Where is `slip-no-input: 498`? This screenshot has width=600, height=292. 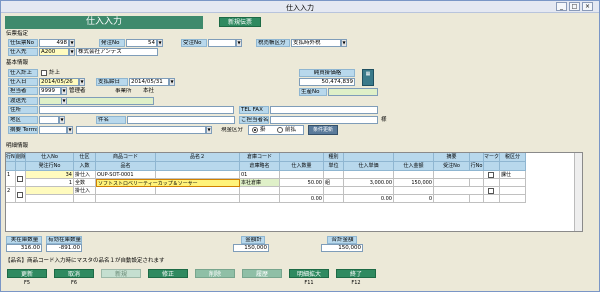
slip-no-input: 498 is located at coordinates (54, 43).